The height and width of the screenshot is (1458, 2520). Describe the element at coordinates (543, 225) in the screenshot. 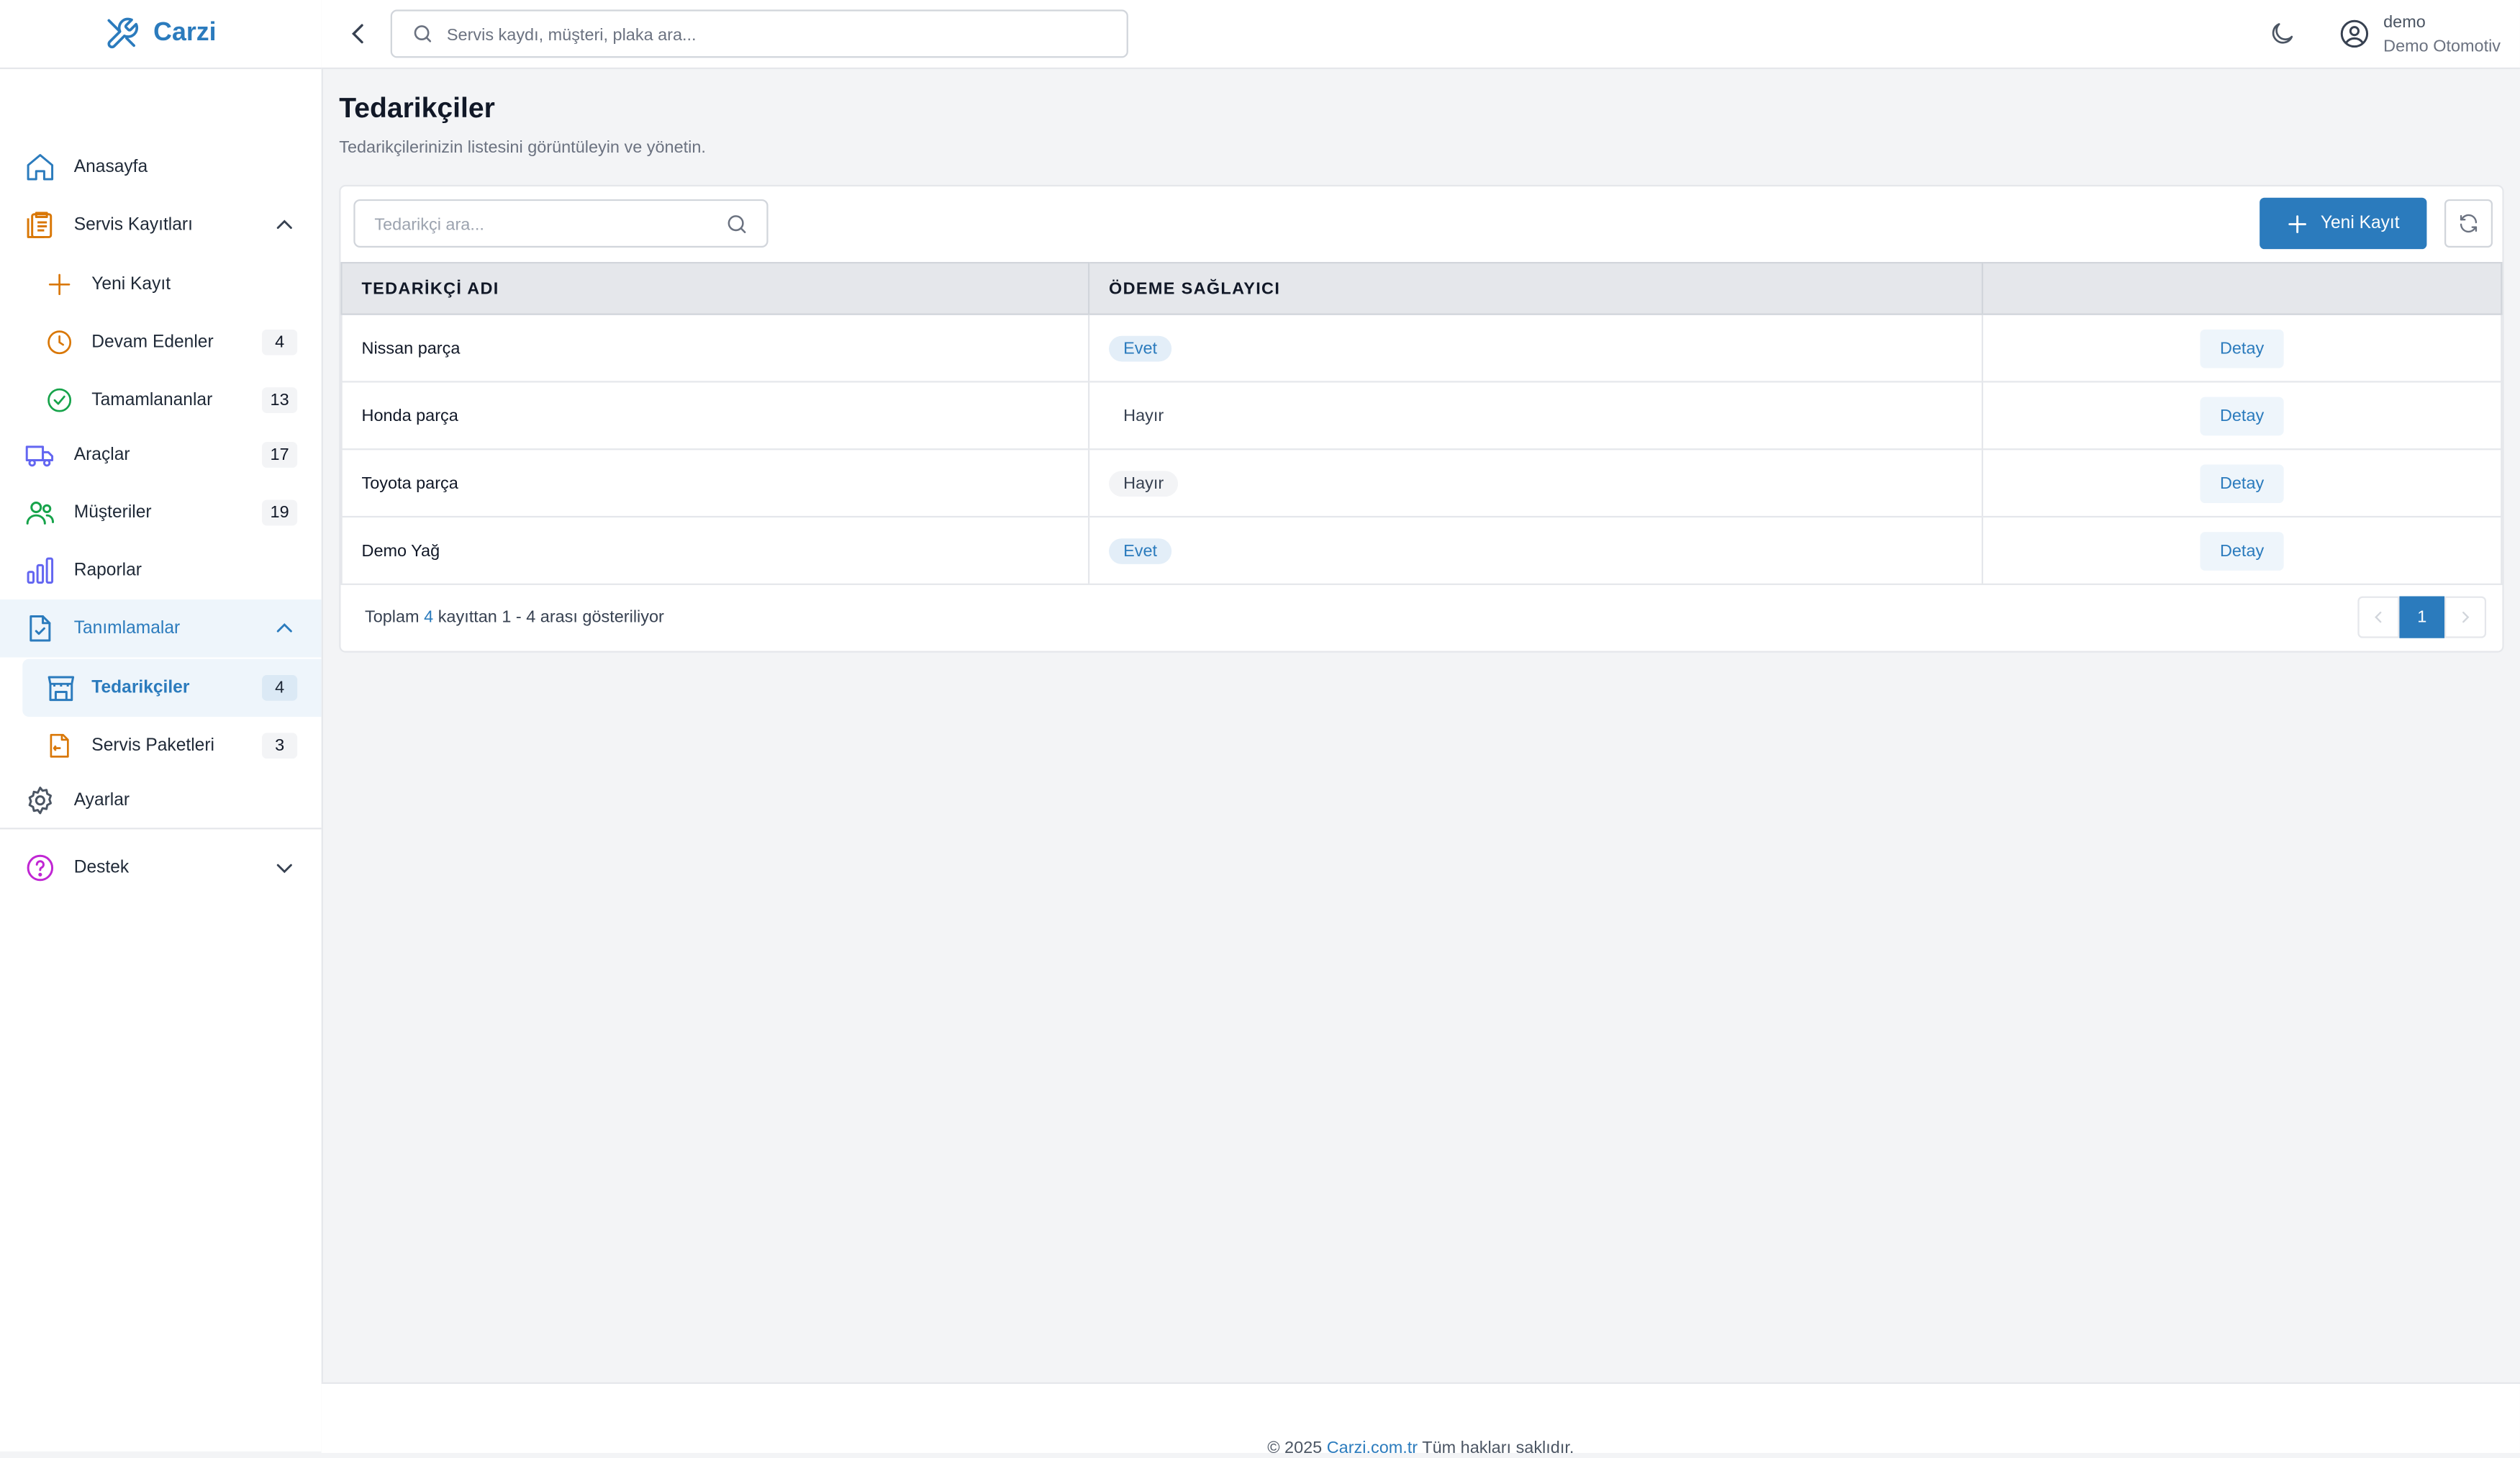

I see `supplier-search-input` at that location.